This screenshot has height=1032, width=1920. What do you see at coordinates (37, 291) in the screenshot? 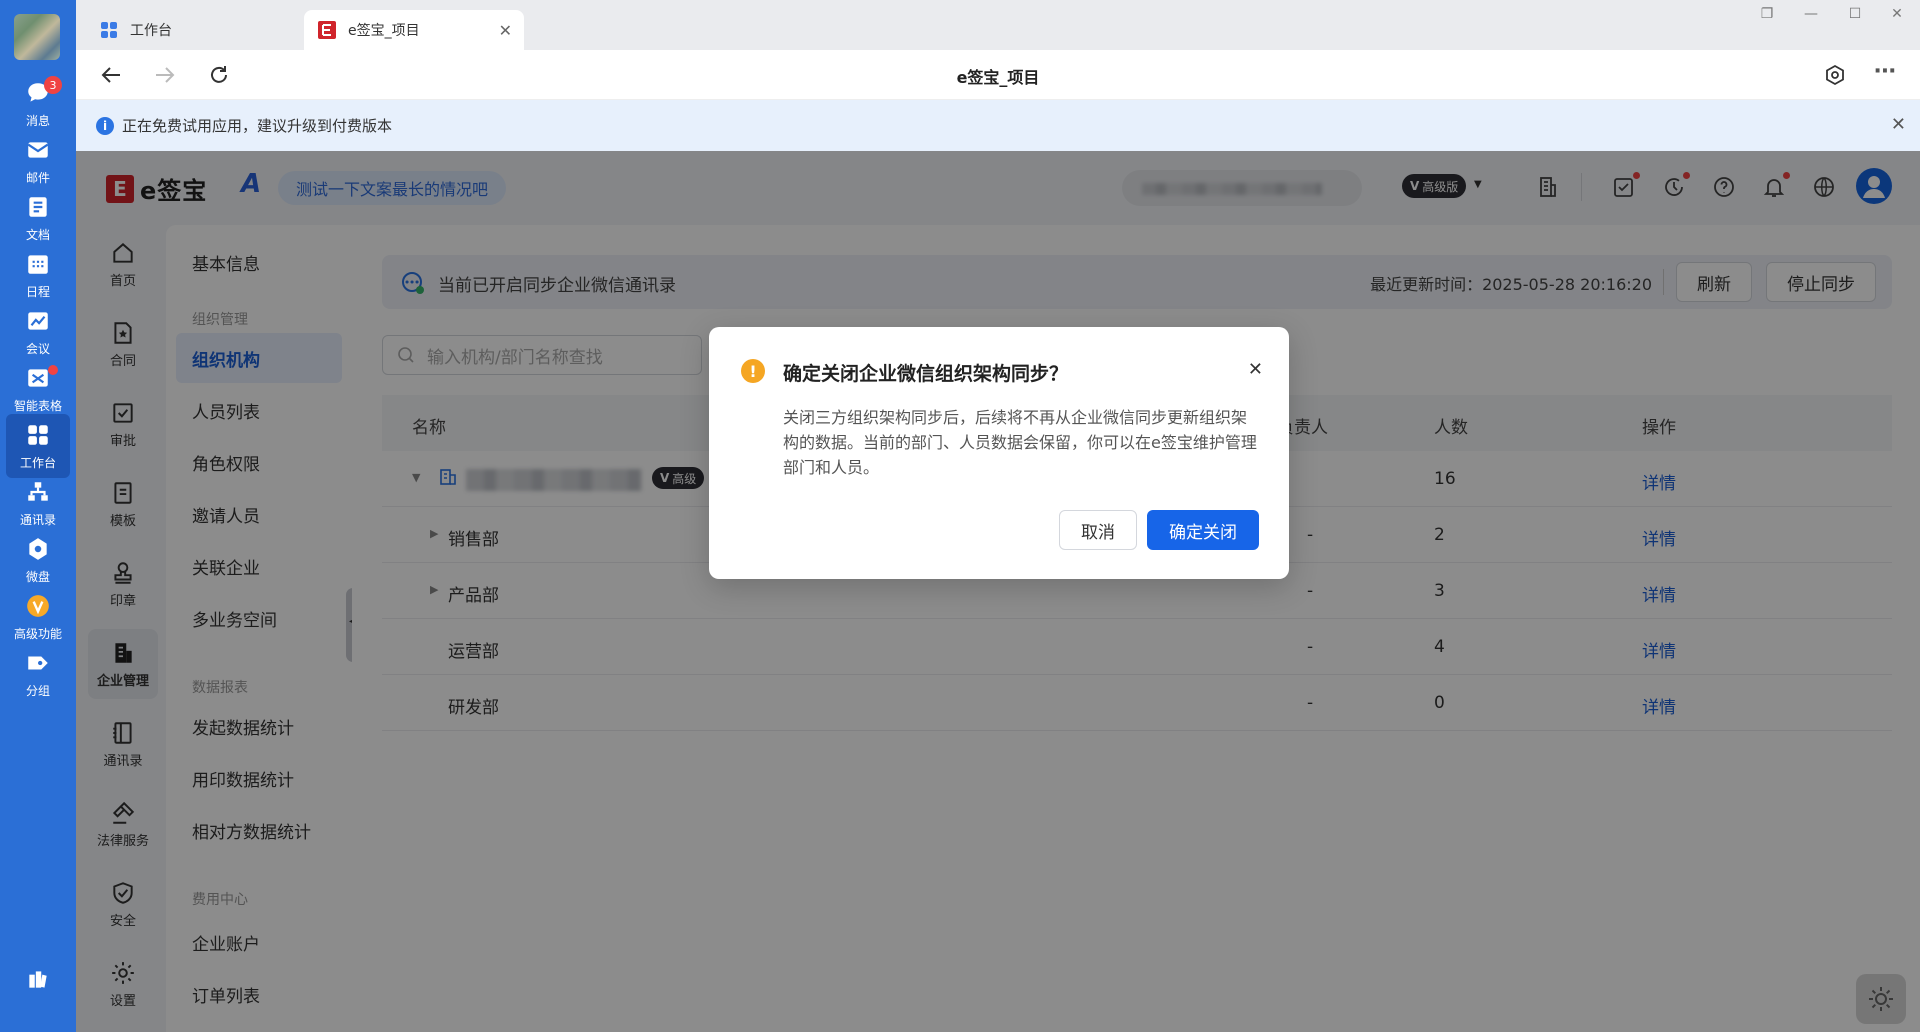
I see `rail-label: 日程` at bounding box center [37, 291].